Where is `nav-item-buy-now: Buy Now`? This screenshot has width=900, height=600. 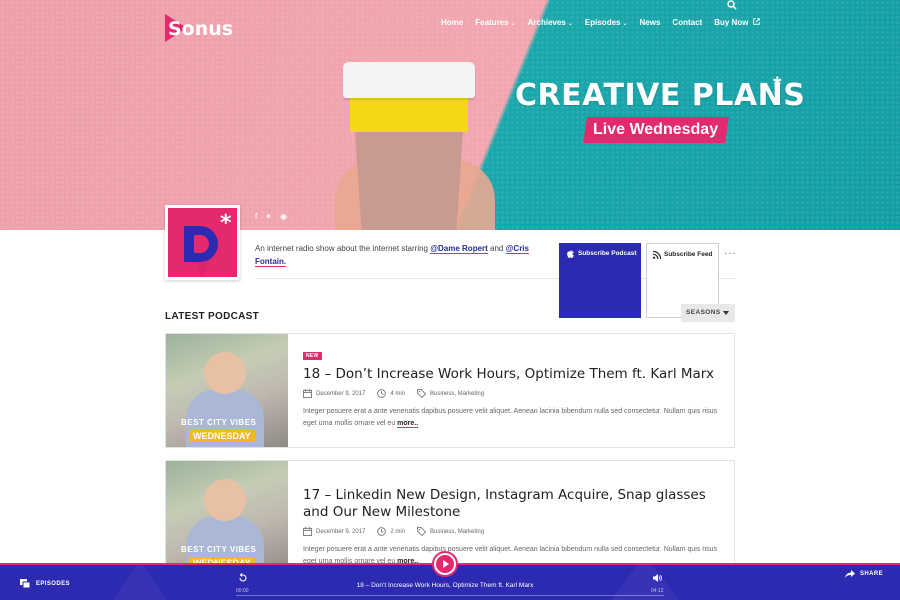
nav-item-buy-now: Buy Now is located at coordinates (737, 22).